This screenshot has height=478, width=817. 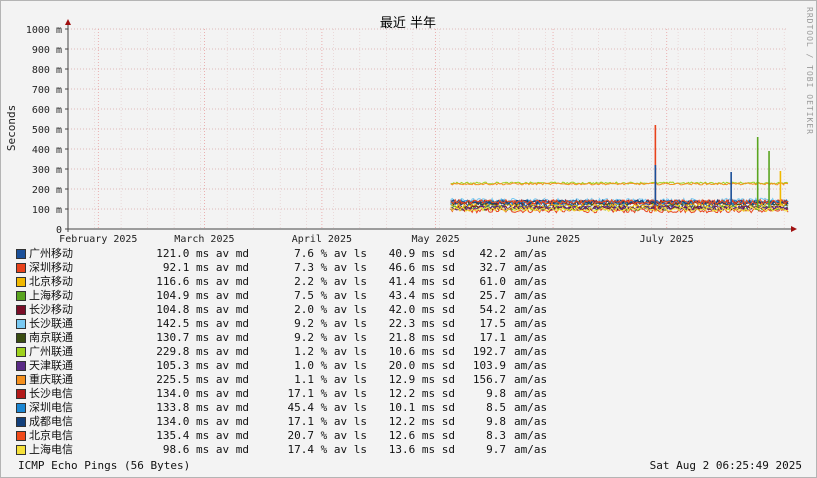 I want to click on y-tick-label: 400 m, so click(x=47, y=150).